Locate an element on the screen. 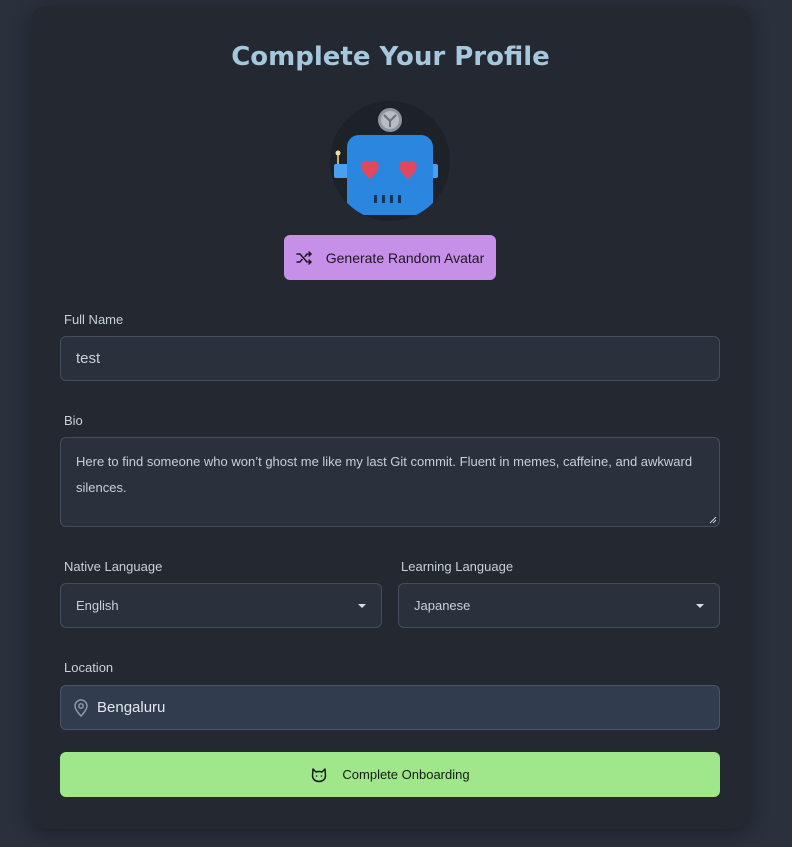 This screenshot has width=792, height=847. generate-random-avatar-button: Generate Random Avatar is located at coordinates (390, 257).